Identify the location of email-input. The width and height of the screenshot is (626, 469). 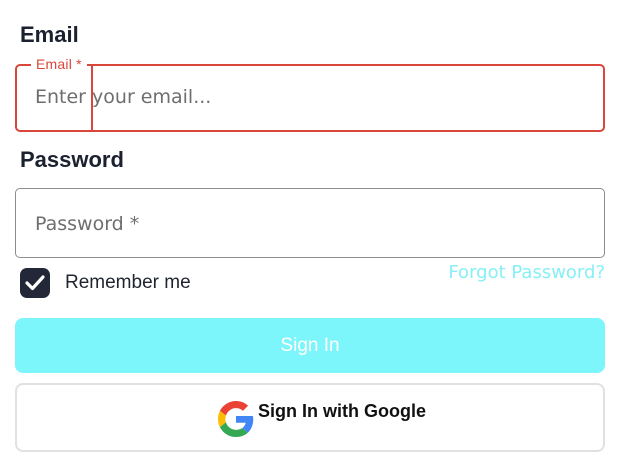
(305, 97).